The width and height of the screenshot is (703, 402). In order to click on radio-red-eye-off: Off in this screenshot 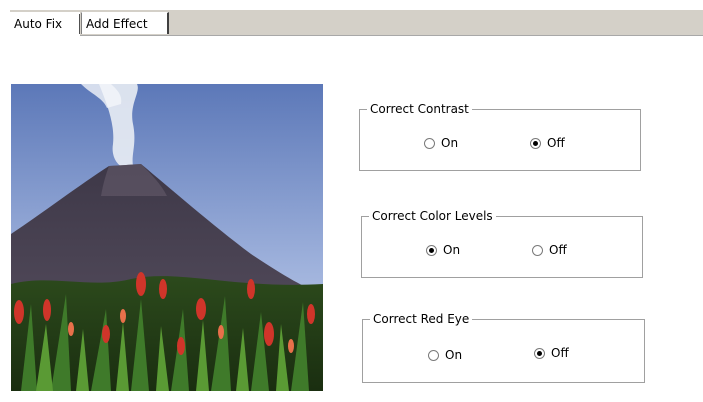, I will do `click(551, 353)`.